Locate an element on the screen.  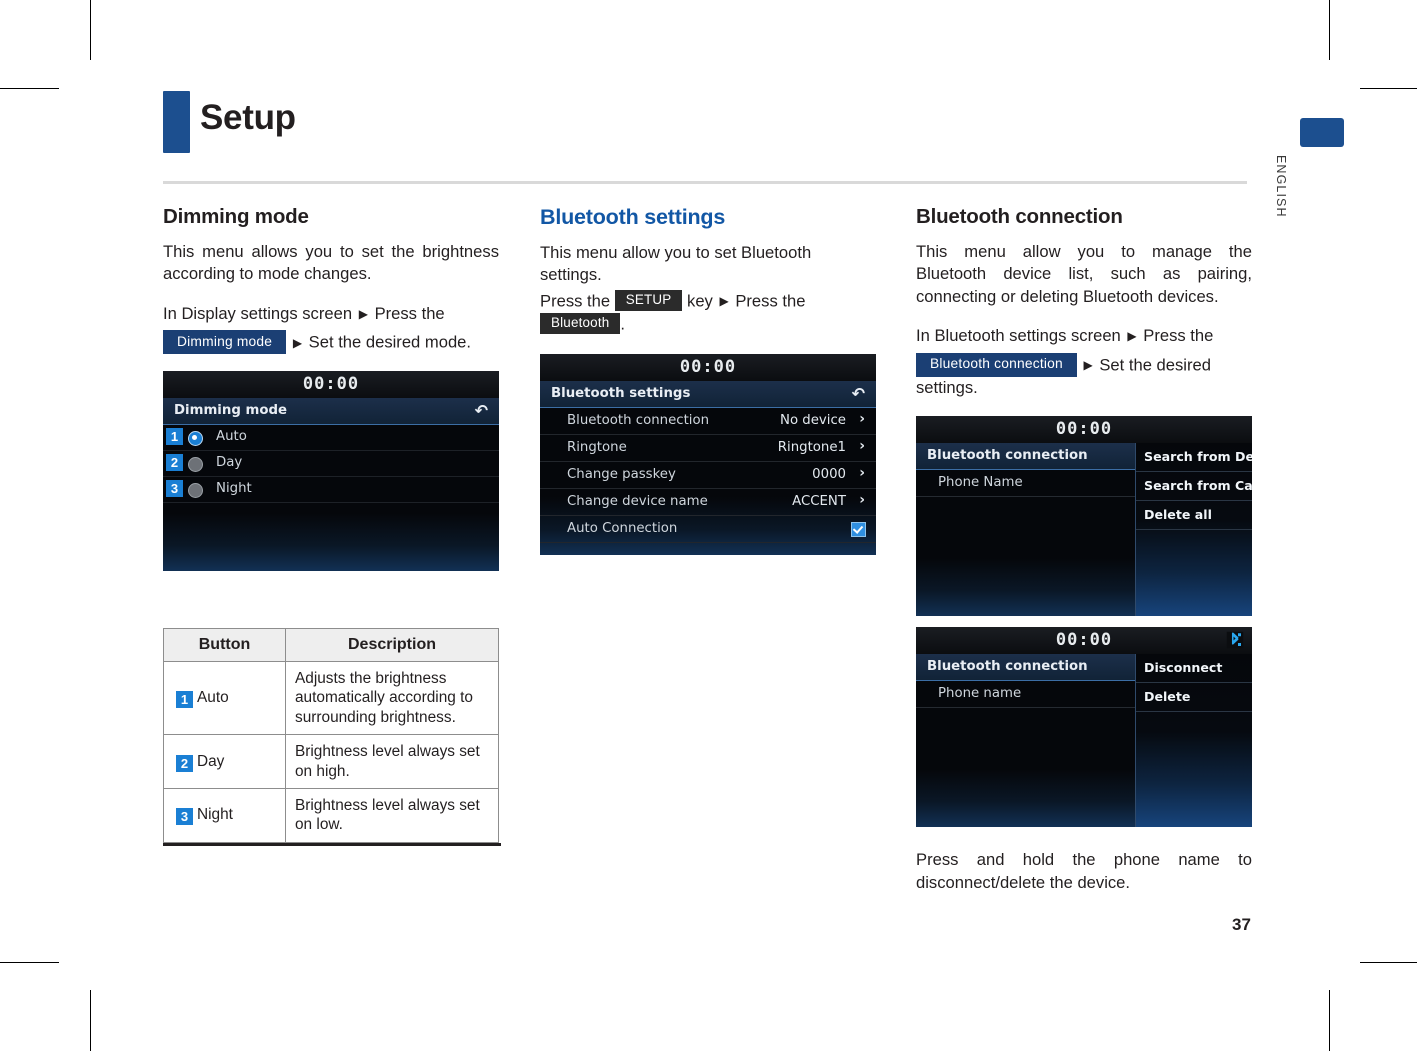
table-cell-description: Brightness level always set on low. is located at coordinates (392, 815).